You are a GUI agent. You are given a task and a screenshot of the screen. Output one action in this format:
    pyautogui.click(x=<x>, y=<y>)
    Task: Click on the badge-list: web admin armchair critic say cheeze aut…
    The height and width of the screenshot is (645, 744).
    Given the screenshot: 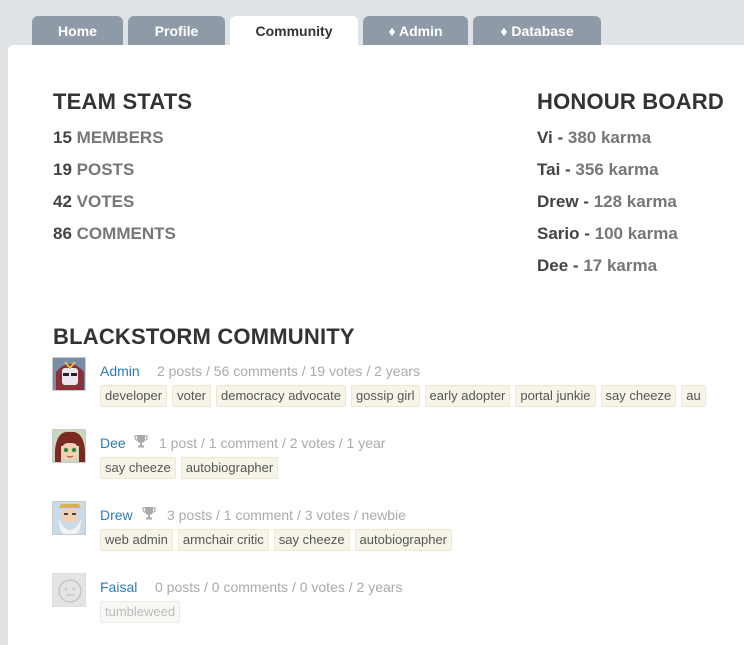 What is the action you would take?
    pyautogui.click(x=278, y=540)
    